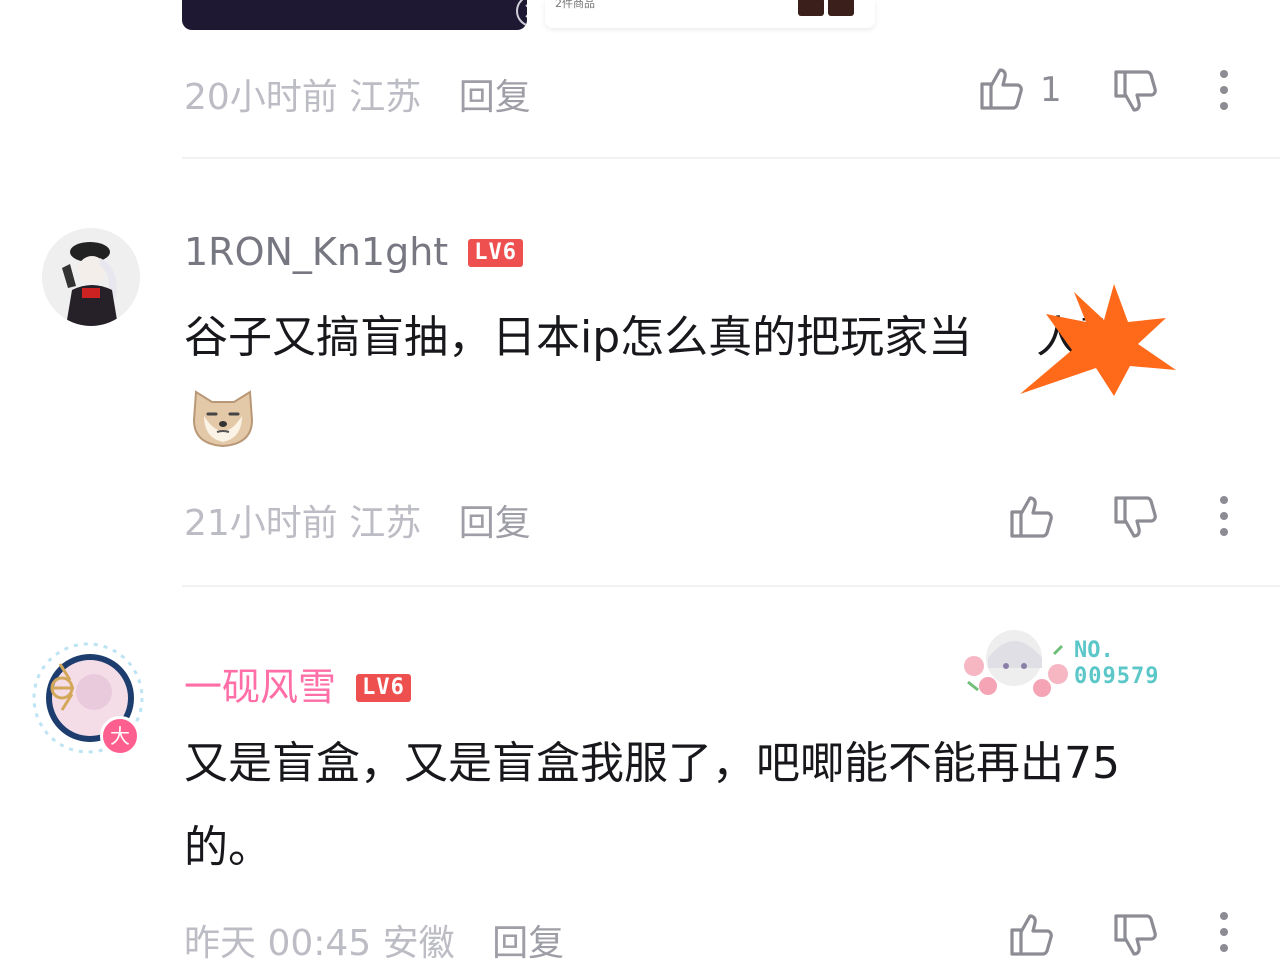 The width and height of the screenshot is (1280, 966). I want to click on comment-time: 昨天 00:45, so click(278, 943).